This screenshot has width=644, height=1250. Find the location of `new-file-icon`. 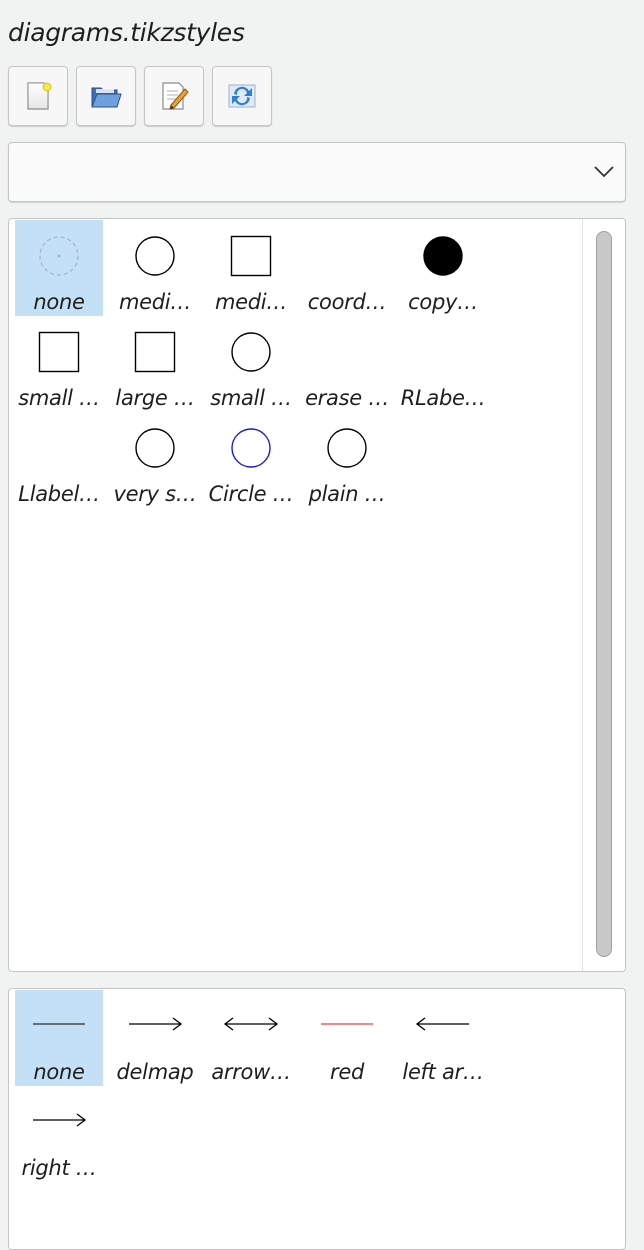

new-file-icon is located at coordinates (39, 96).